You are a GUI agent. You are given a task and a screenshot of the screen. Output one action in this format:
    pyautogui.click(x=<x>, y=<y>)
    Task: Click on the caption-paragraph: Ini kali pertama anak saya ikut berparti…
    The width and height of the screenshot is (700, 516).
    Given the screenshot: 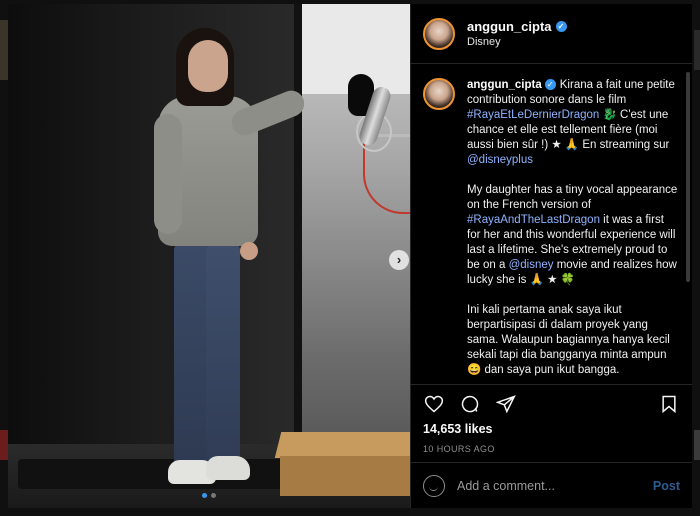 What is the action you would take?
    pyautogui.click(x=573, y=340)
    